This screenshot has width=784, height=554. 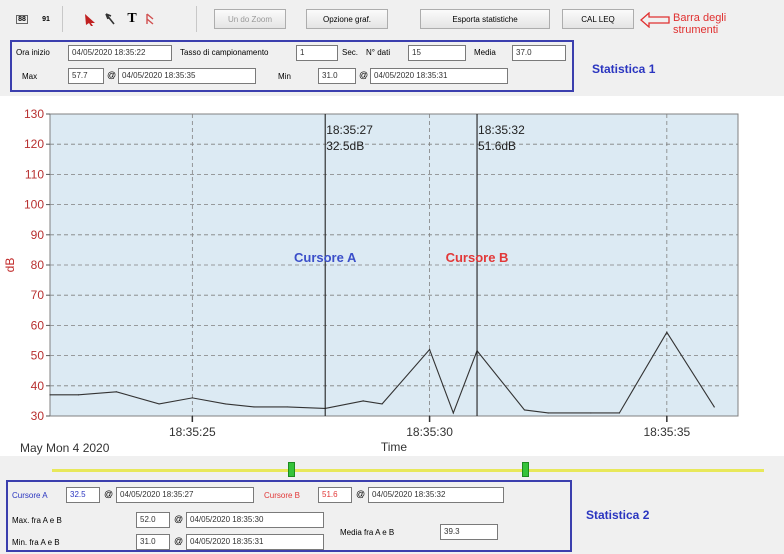 What do you see at coordinates (429, 432) in the screenshot?
I see `x-tick-label: 18:35:30` at bounding box center [429, 432].